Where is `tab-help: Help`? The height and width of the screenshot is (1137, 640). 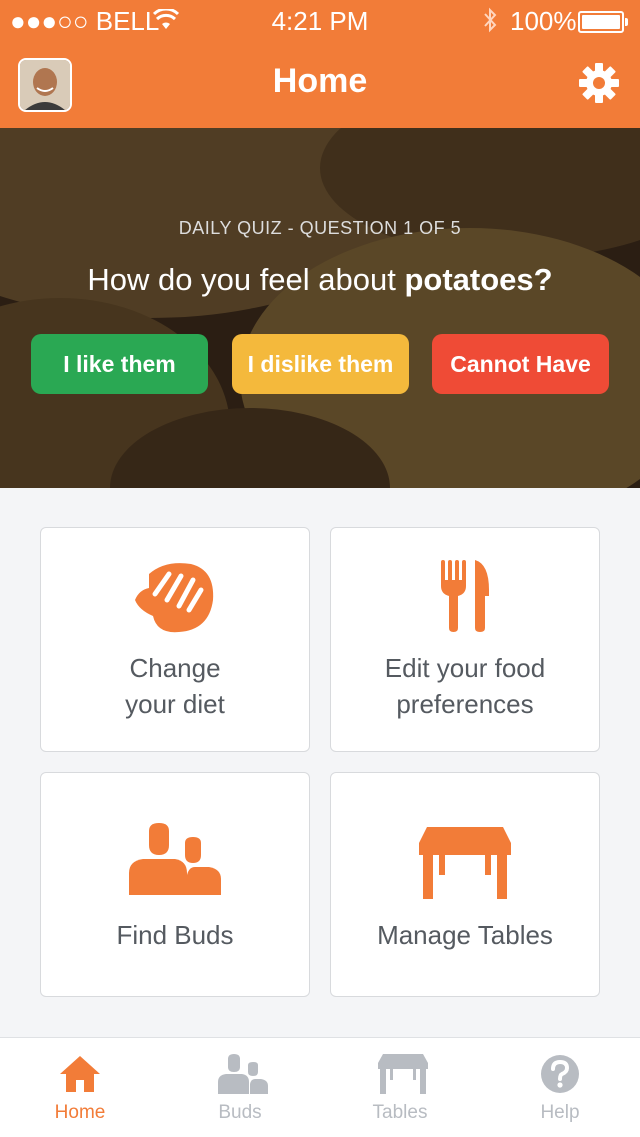 tab-help: Help is located at coordinates (560, 1087).